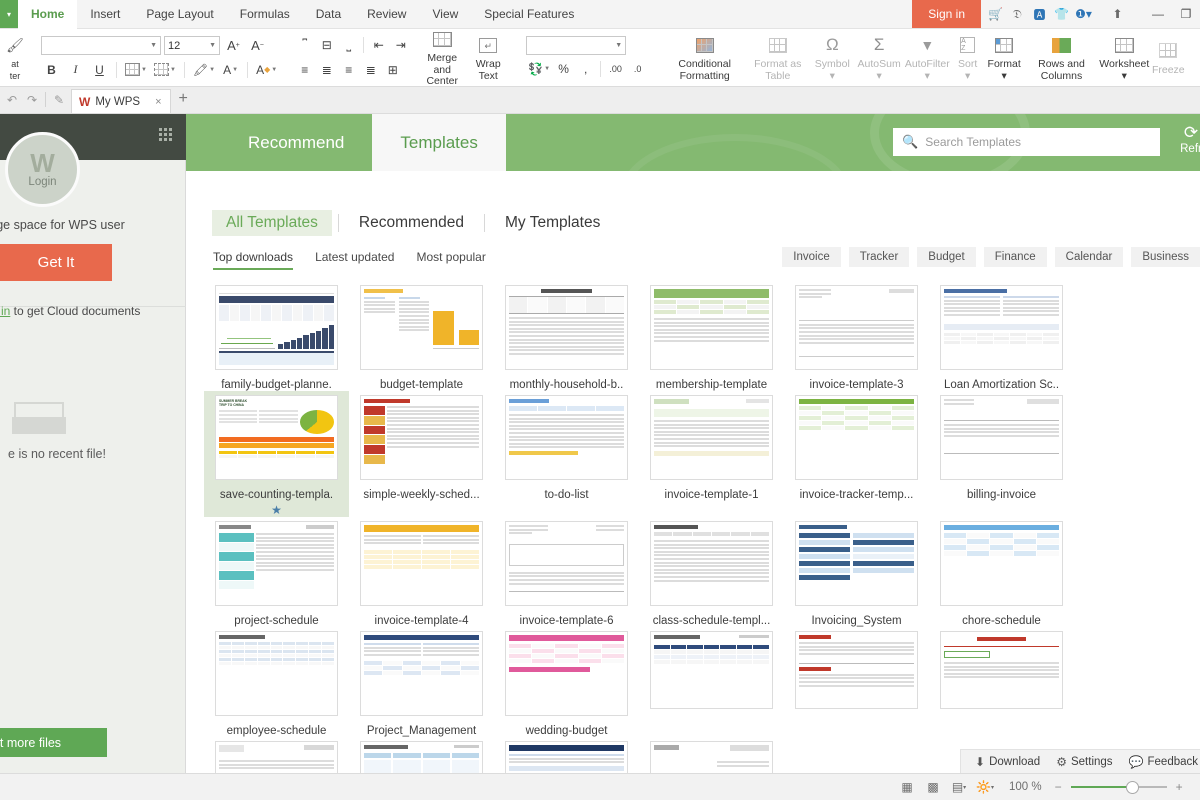 This screenshot has width=1200, height=800. What do you see at coordinates (179, 14) in the screenshot?
I see `ribbon-tab-page-layout: Page Layout` at bounding box center [179, 14].